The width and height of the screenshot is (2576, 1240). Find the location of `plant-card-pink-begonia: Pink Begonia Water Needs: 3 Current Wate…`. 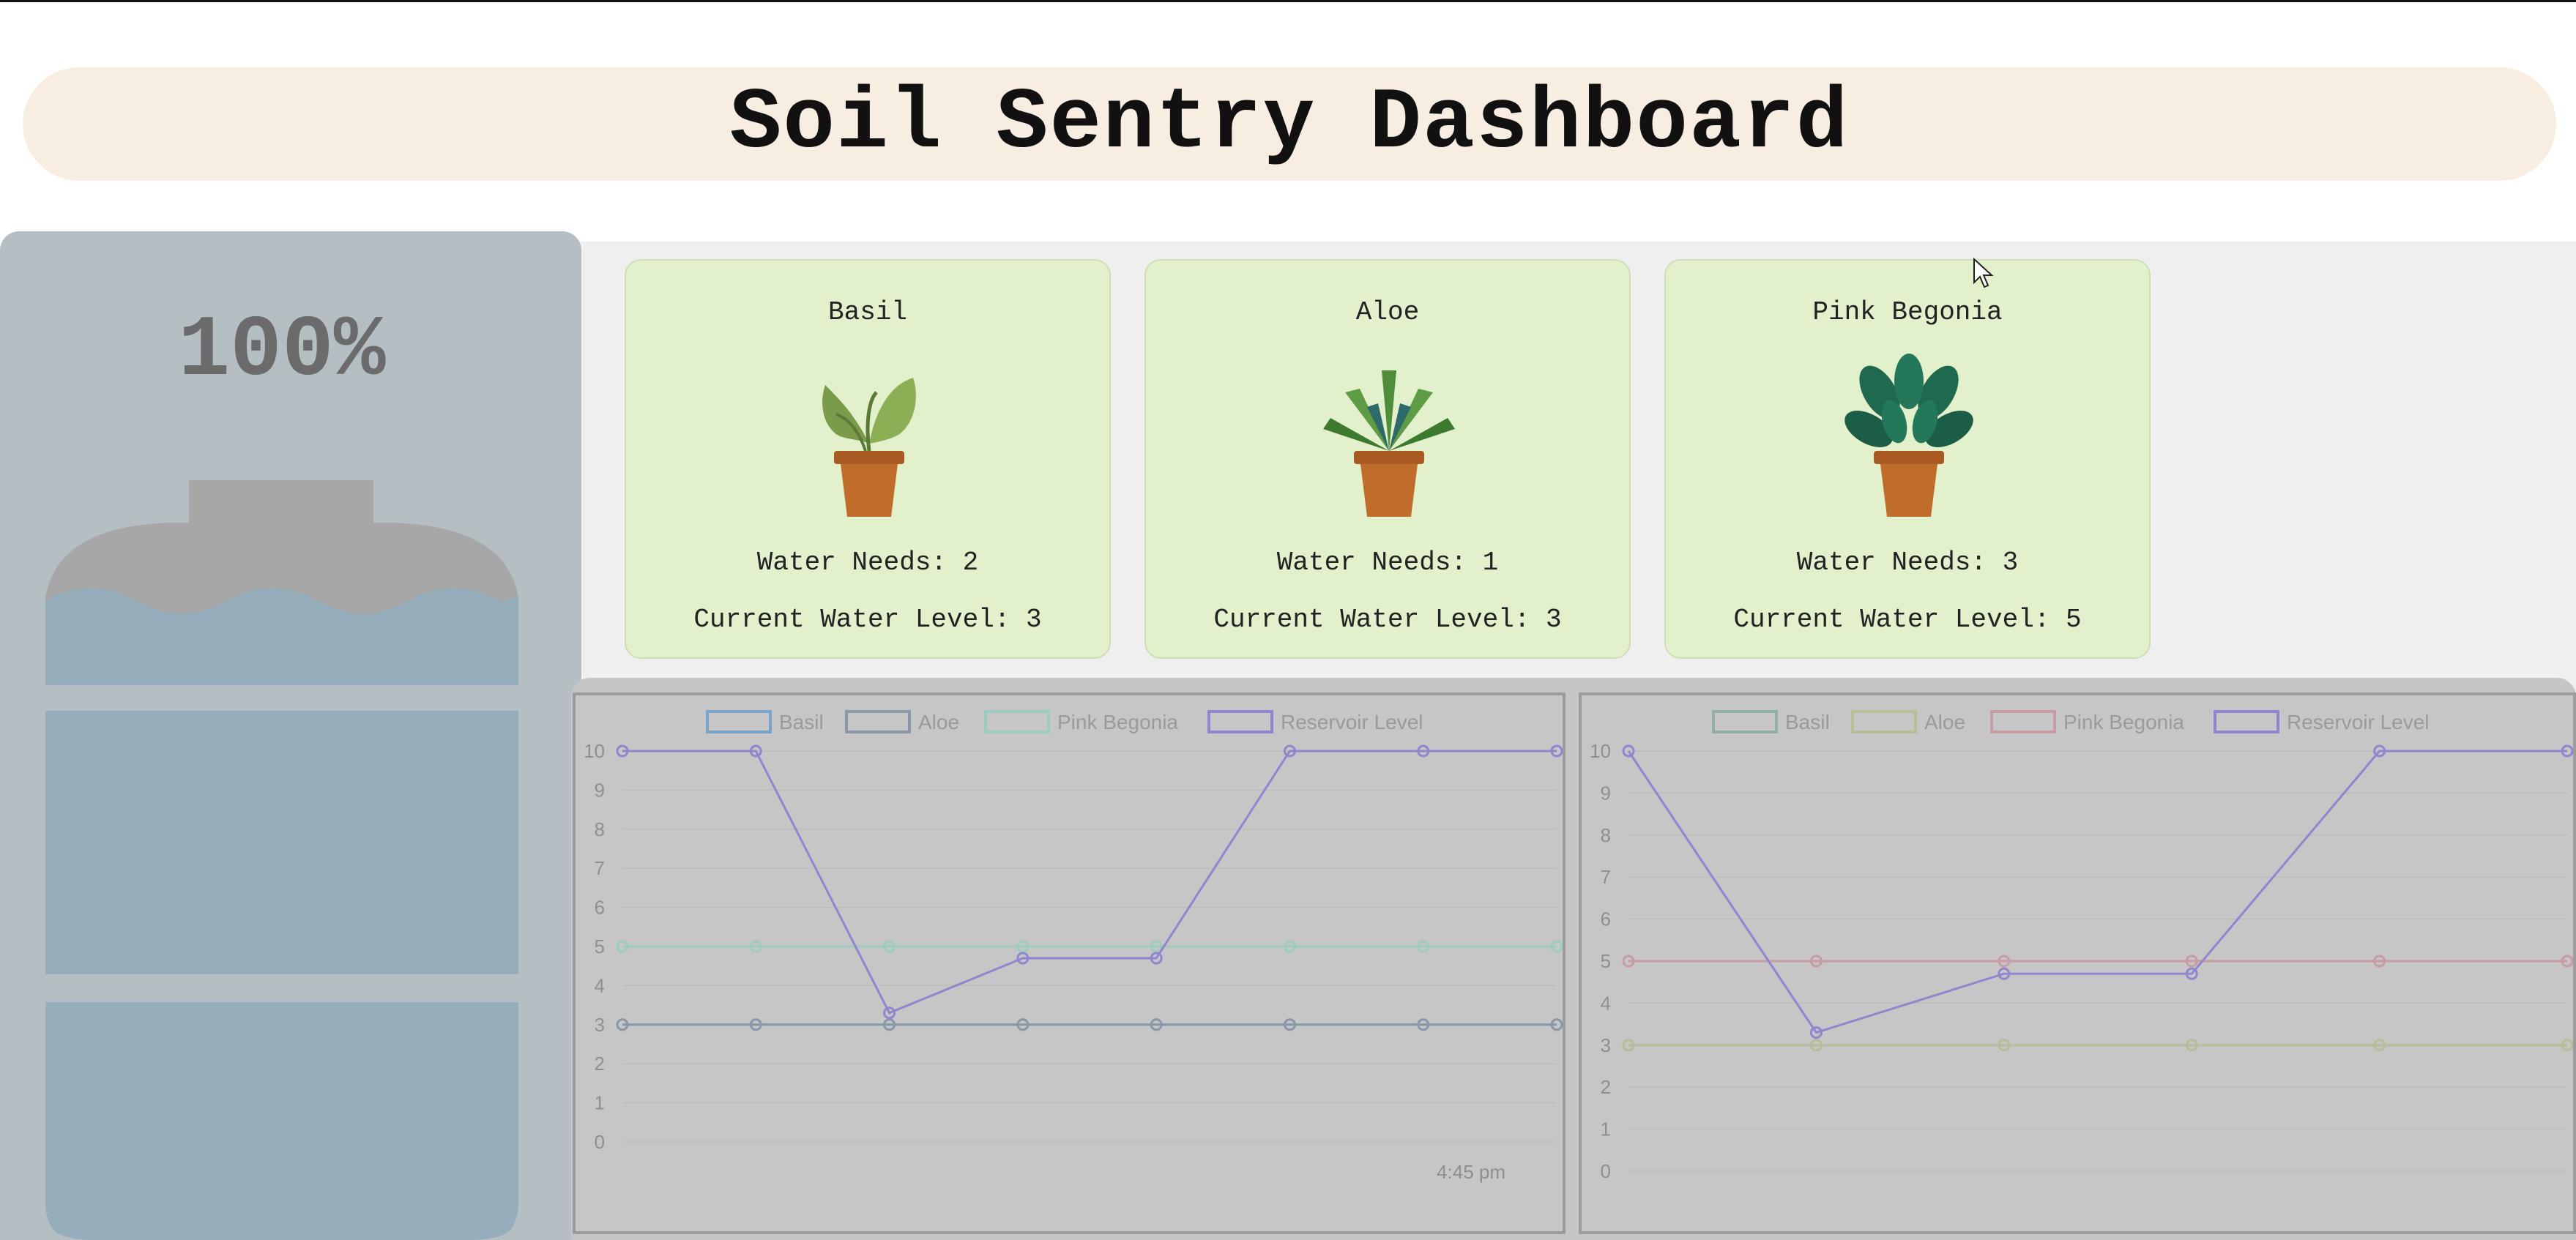

plant-card-pink-begonia: Pink Begonia Water Needs: 3 Current Wate… is located at coordinates (1907, 459).